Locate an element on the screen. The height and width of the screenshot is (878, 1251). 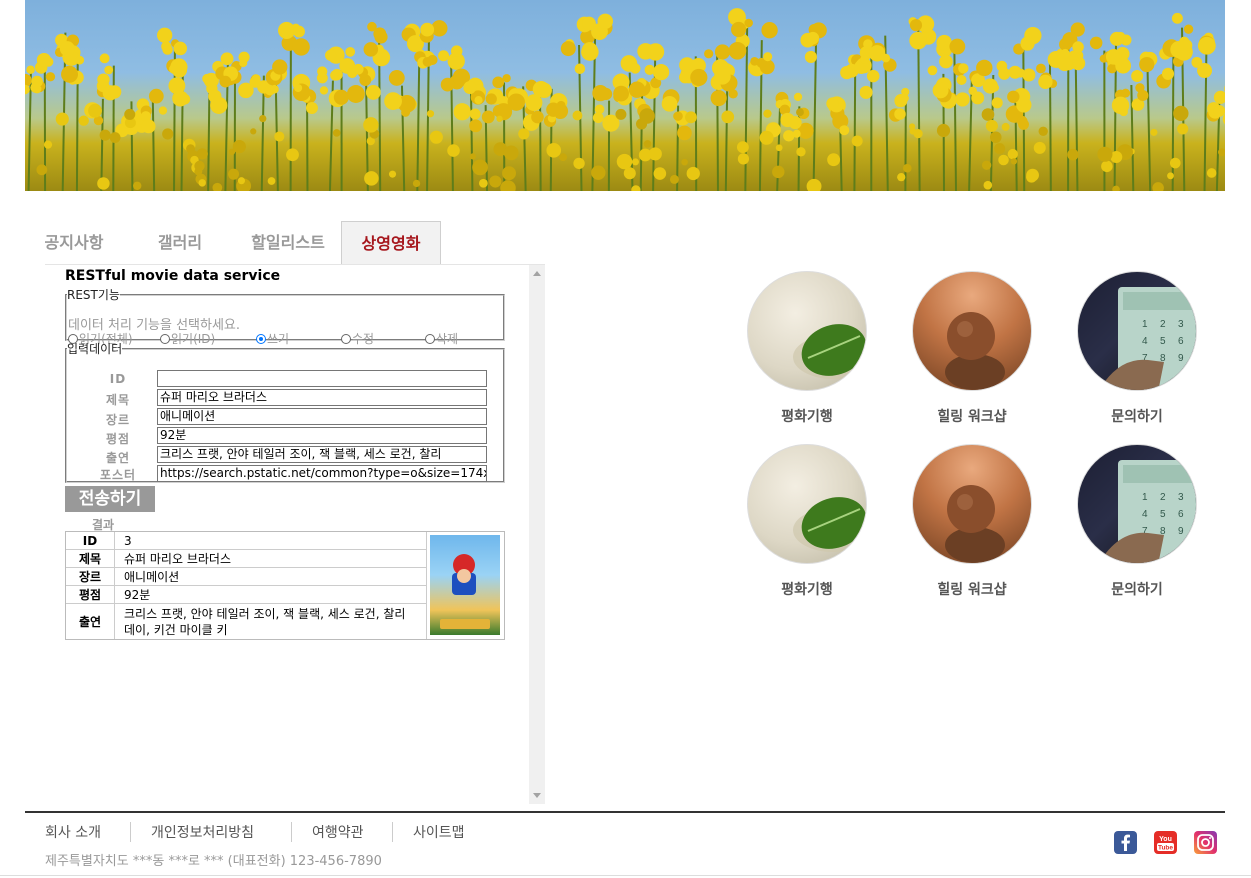
youtube-icon: You Tube is located at coordinates (1165, 842).